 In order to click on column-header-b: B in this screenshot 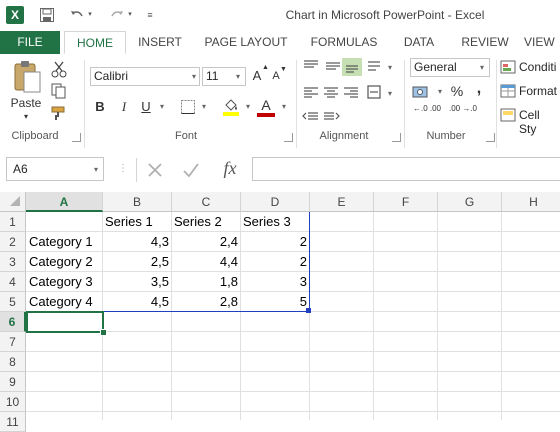, I will do `click(137, 202)`.